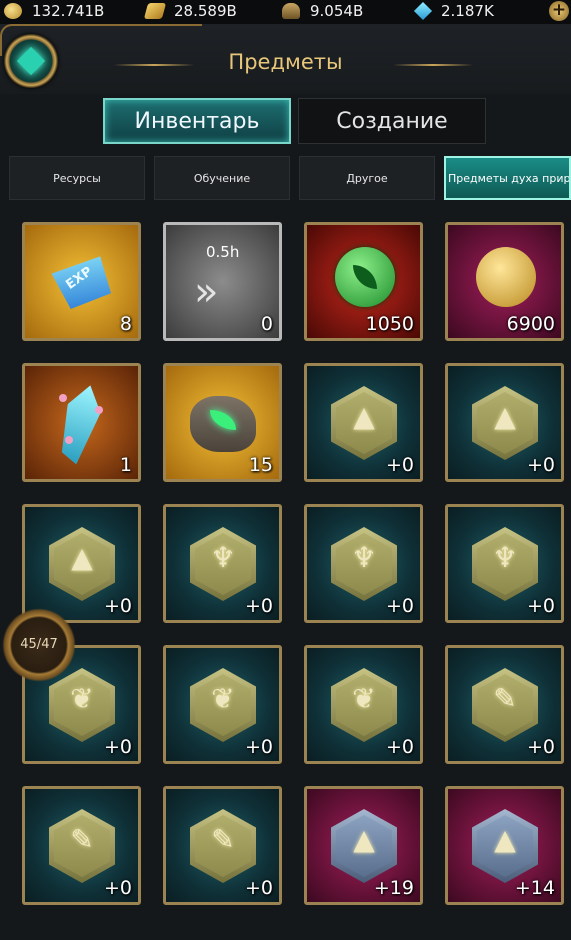 The height and width of the screenshot is (940, 571). What do you see at coordinates (125, 324) in the screenshot?
I see `item-count: 8` at bounding box center [125, 324].